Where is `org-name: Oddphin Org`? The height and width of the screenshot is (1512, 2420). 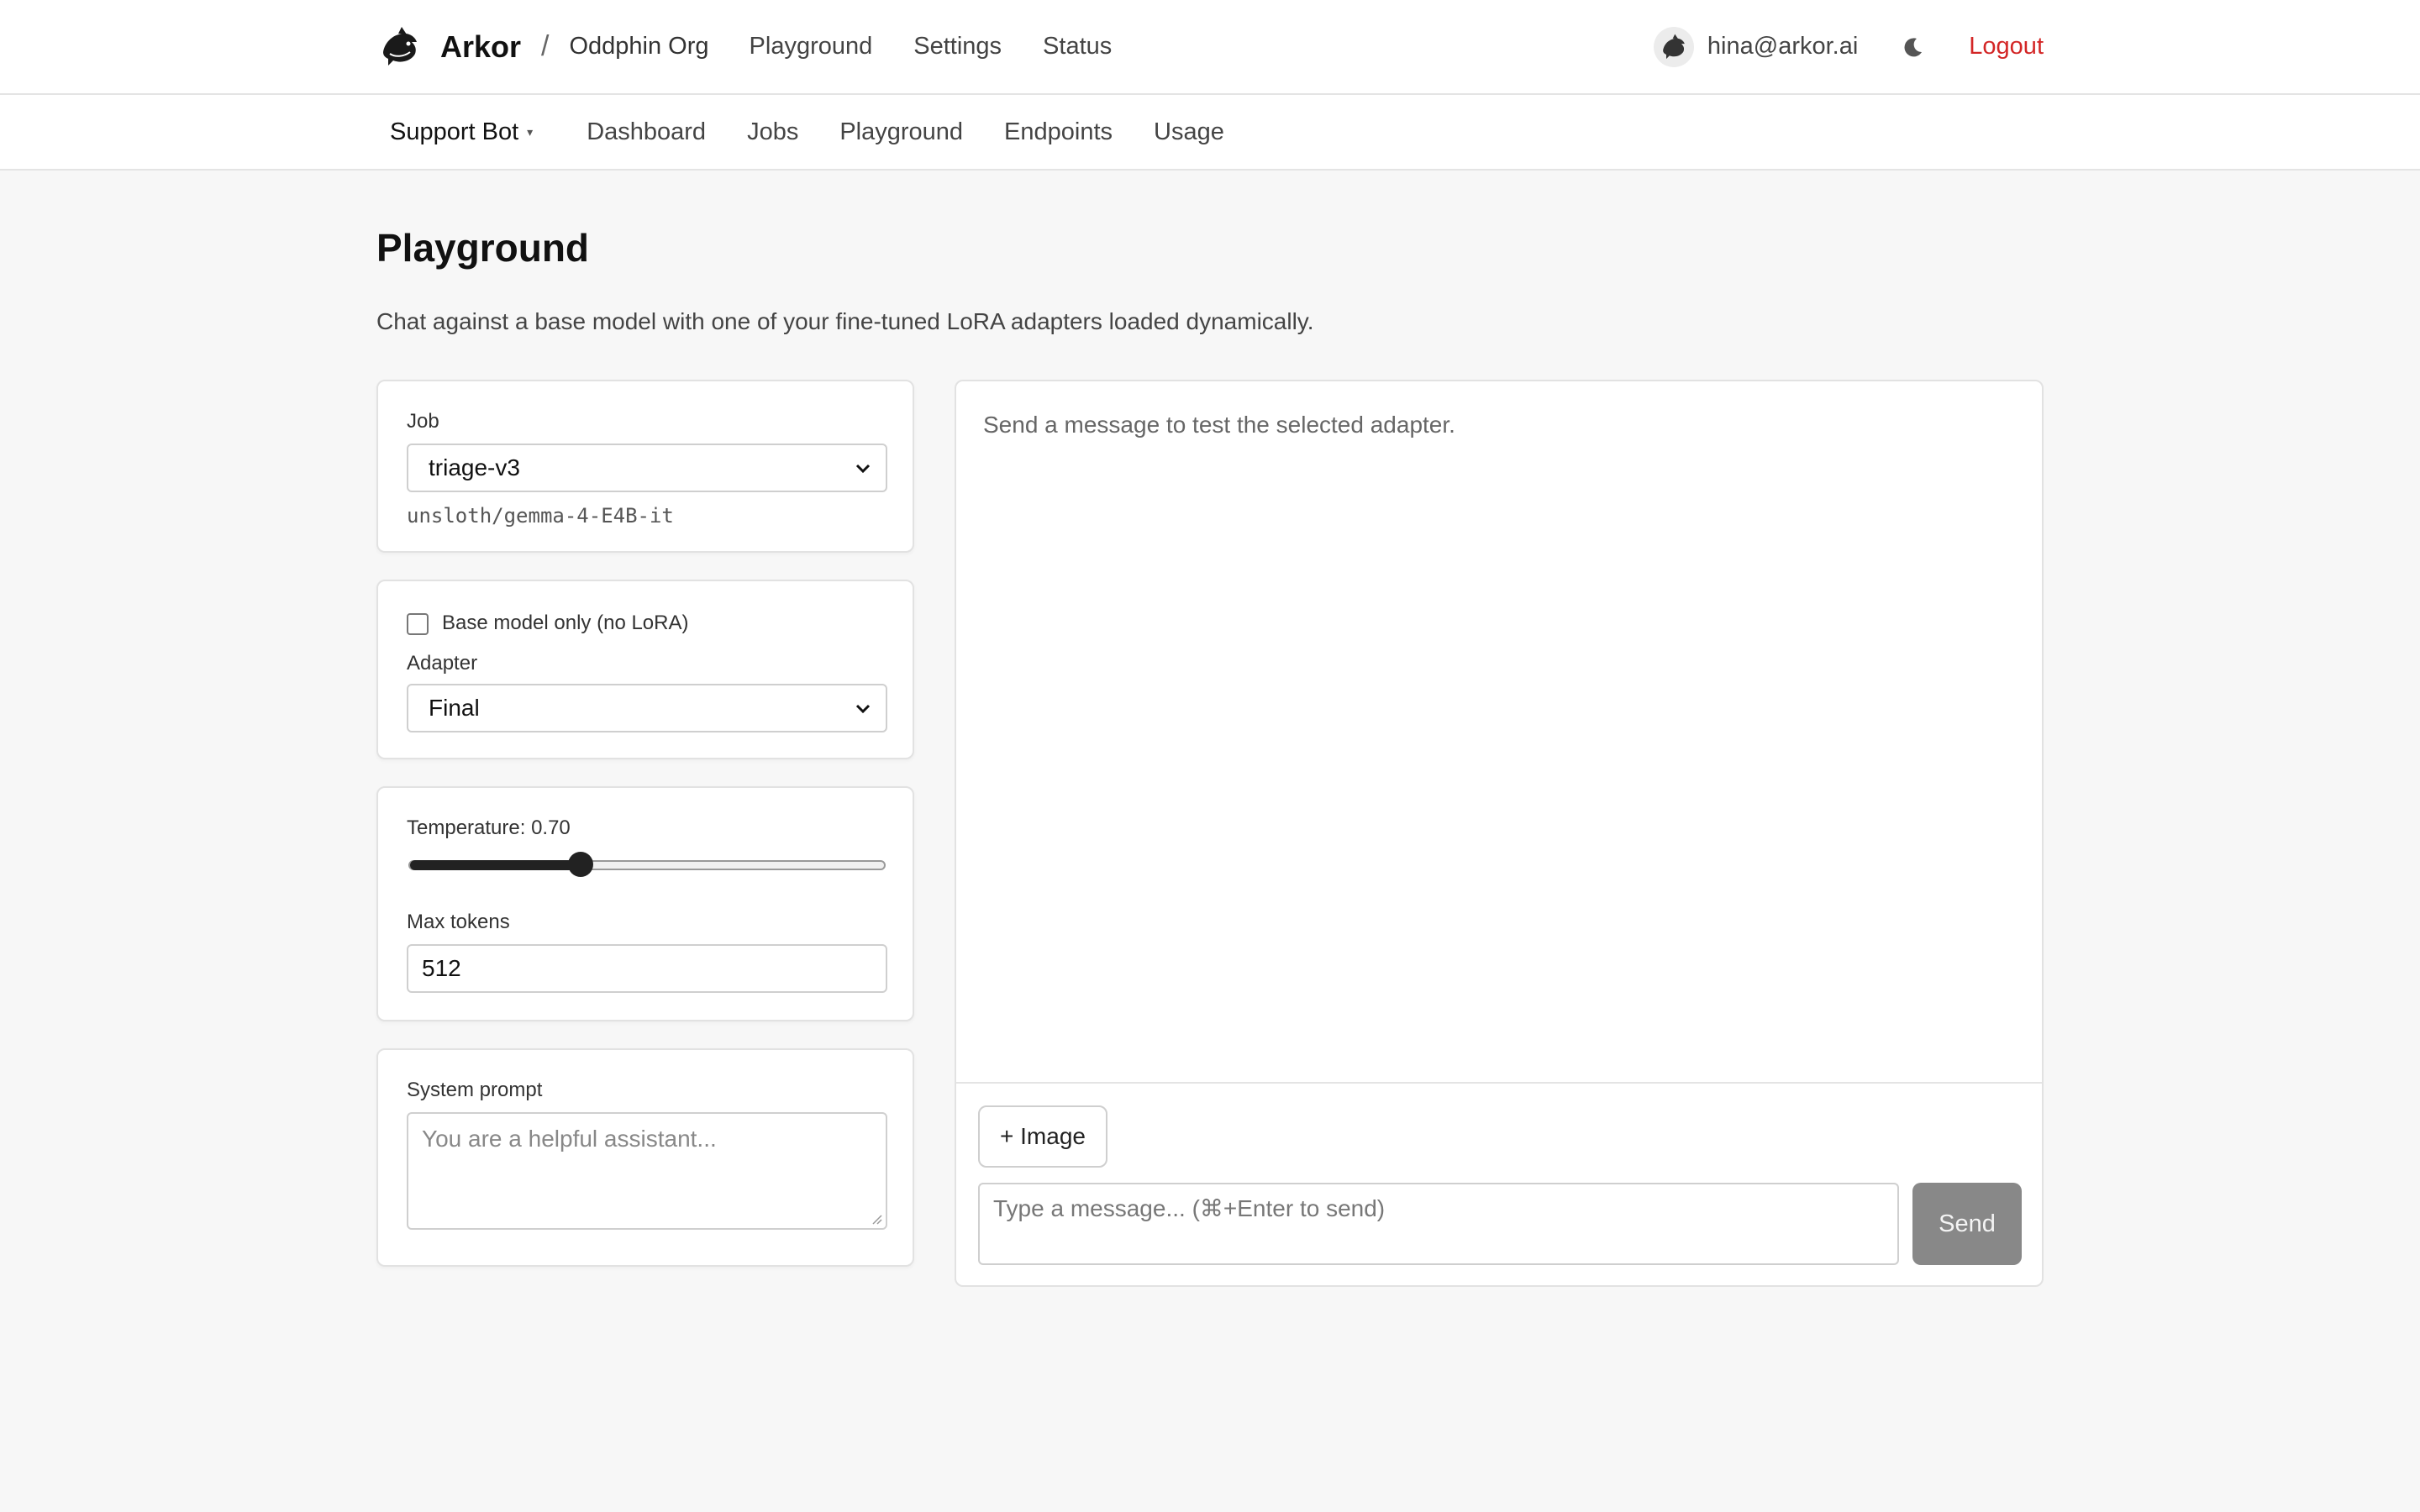 org-name: Oddphin Org is located at coordinates (638, 46).